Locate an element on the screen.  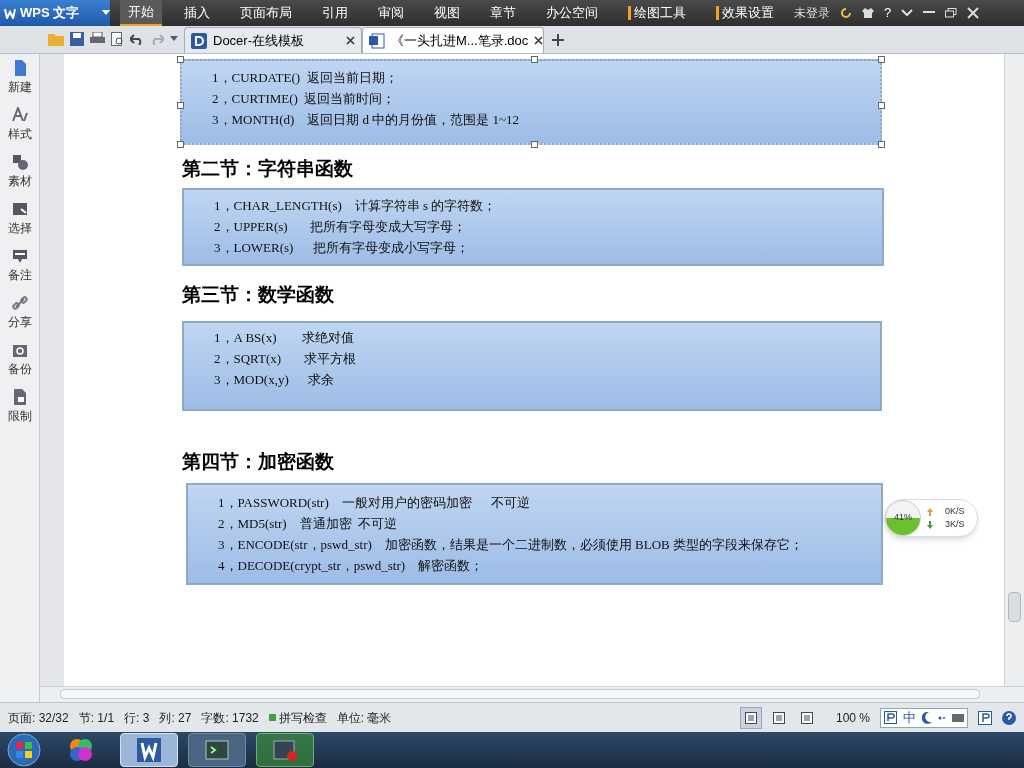
tab-label: Docer-在线模板 is located at coordinates (258, 40).